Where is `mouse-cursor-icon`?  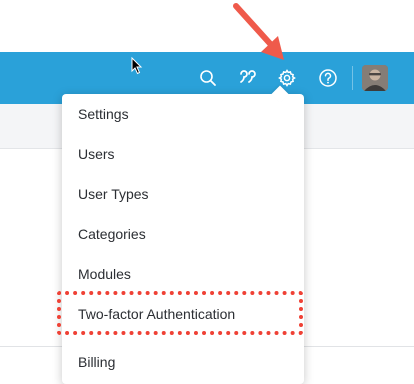 mouse-cursor-icon is located at coordinates (137, 68).